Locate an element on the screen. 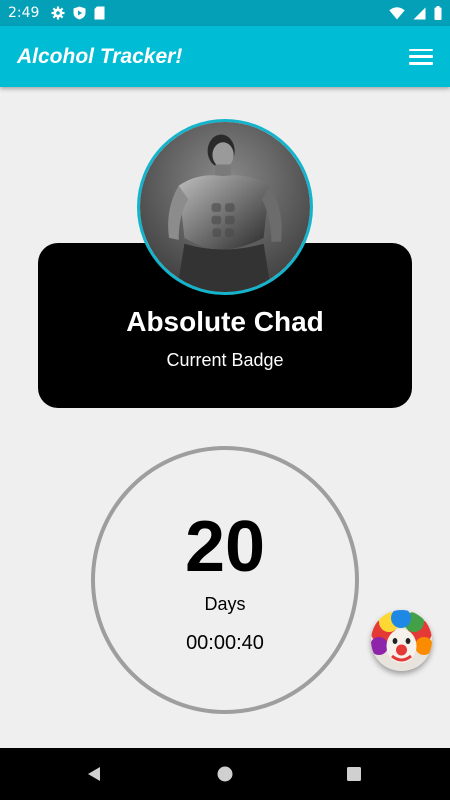  status-bar: 2:49 is located at coordinates (225, 13).